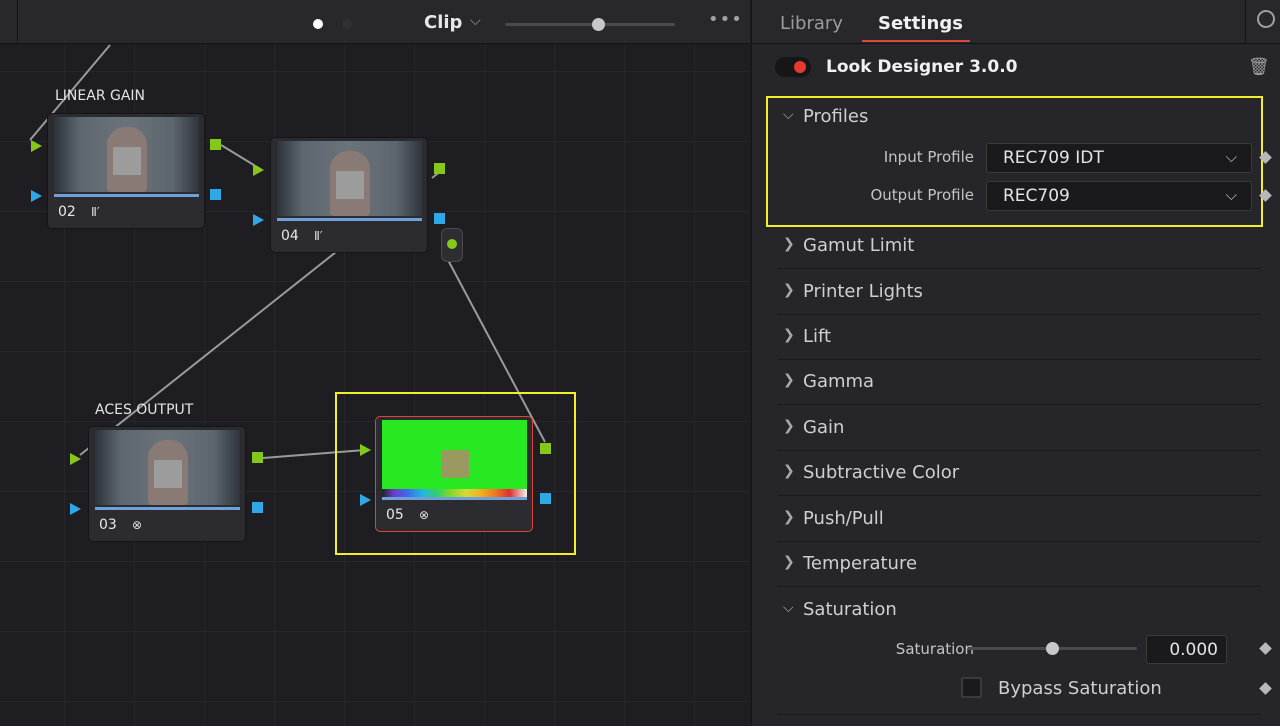 The image size is (1280, 726). Describe the element at coordinates (257, 507) in the screenshot. I see `node-03-alpha-output` at that location.